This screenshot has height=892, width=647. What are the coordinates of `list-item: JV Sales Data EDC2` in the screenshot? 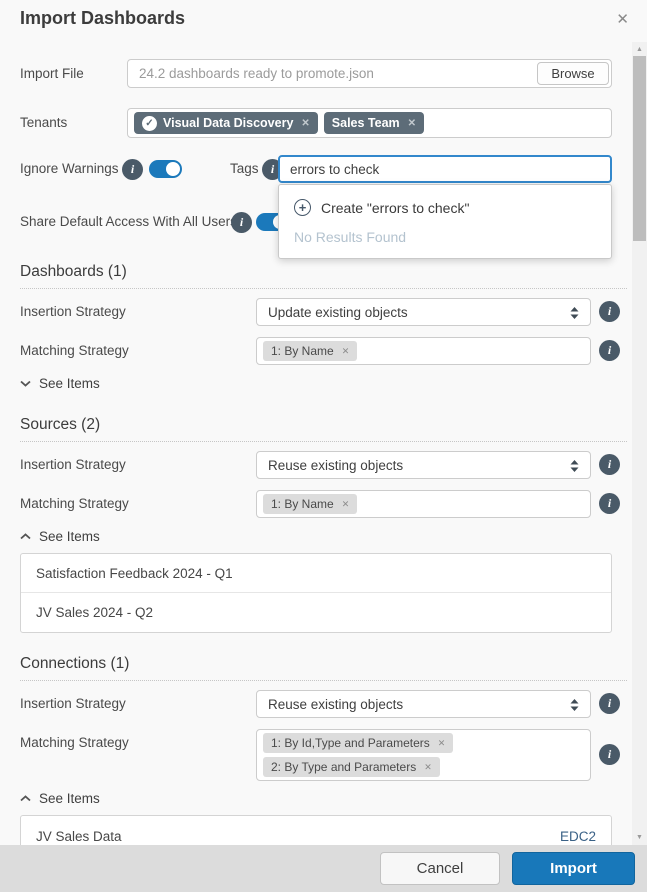 It's located at (316, 830).